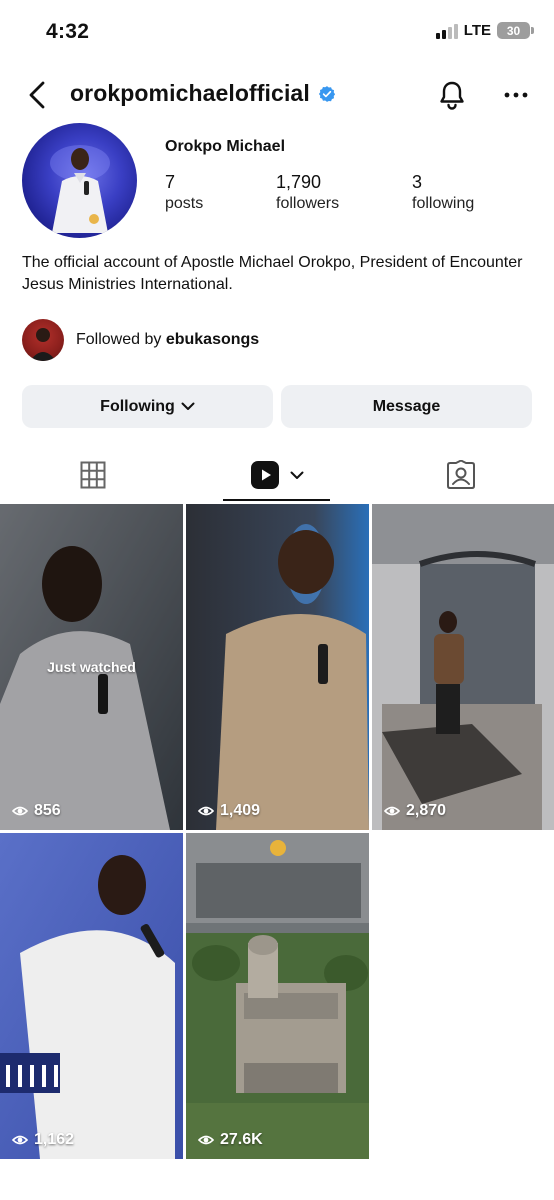 This screenshot has height=1200, width=554. I want to click on followed-by-user: ebukasongs, so click(212, 339).